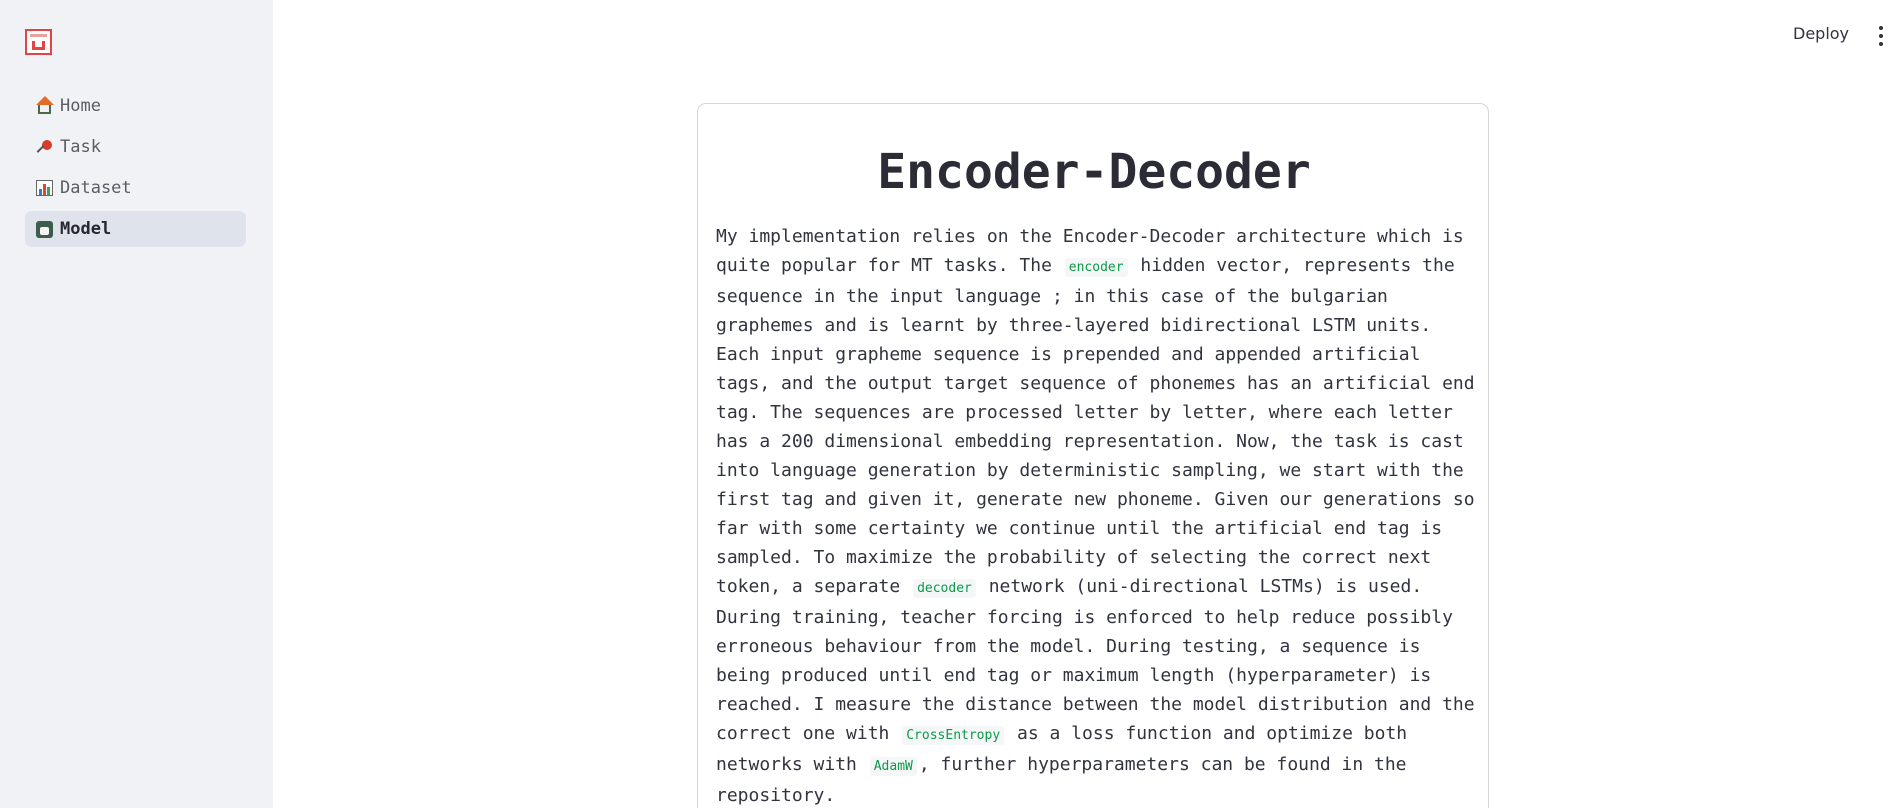  I want to click on sidebar-item-home: Home, so click(135, 106).